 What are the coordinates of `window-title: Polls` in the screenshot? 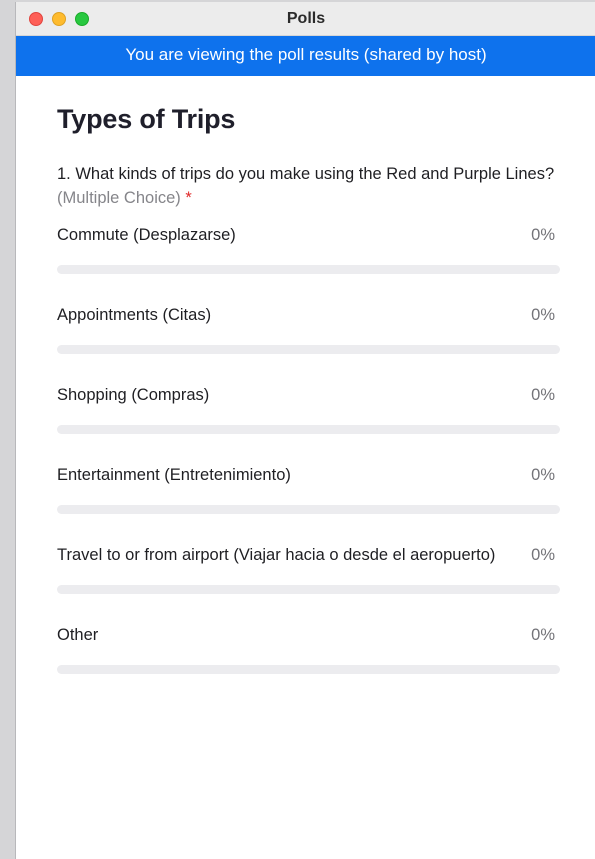 It's located at (306, 18).